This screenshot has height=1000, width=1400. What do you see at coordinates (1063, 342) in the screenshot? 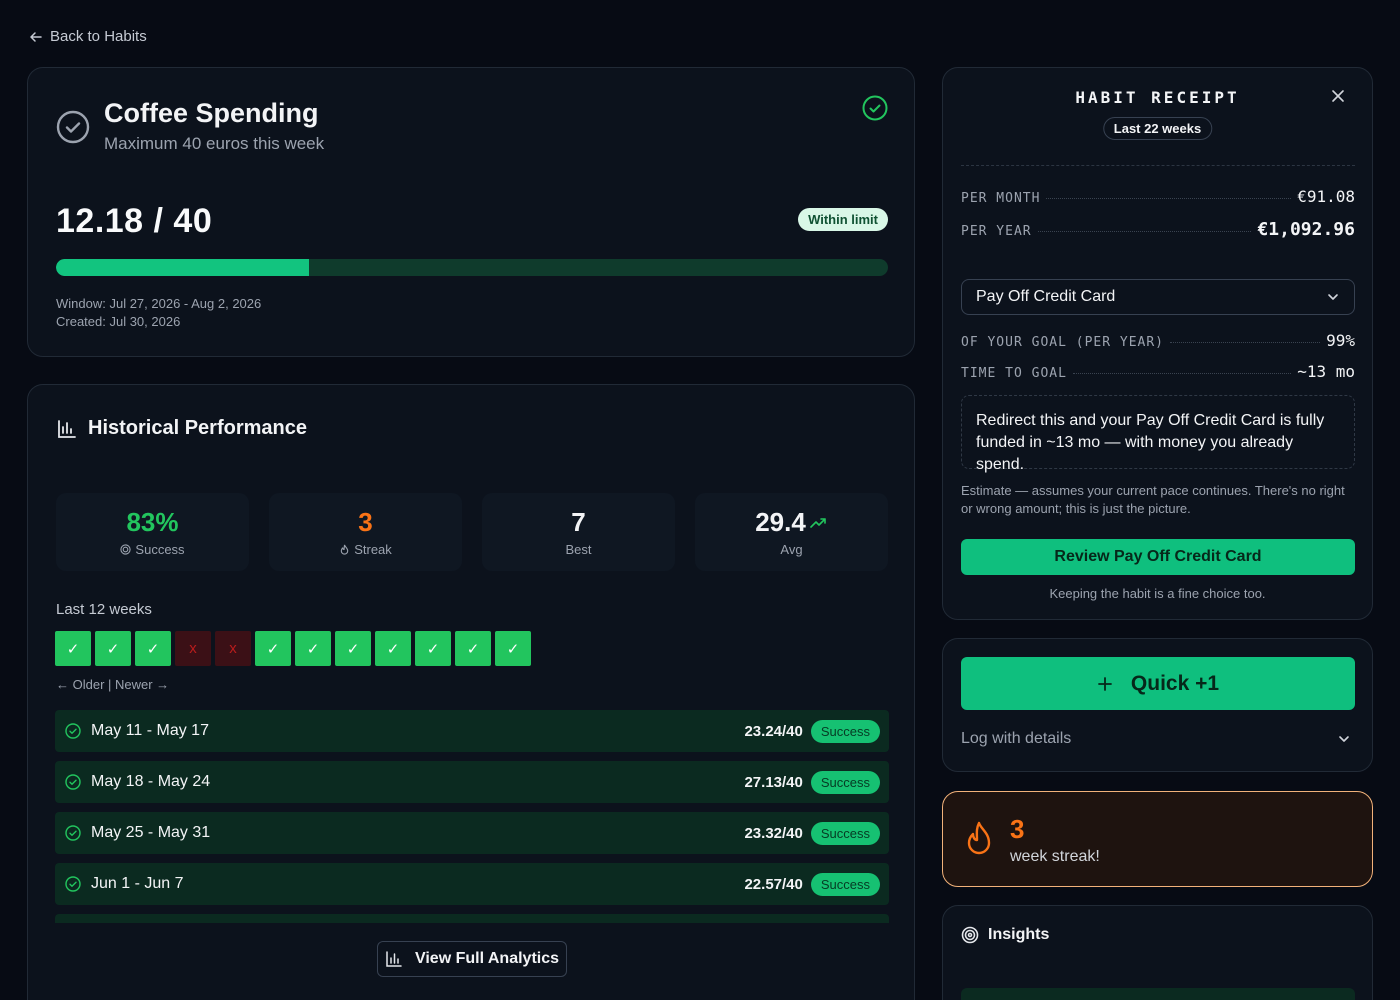
I see `of-goal-label: OF YOUR GOAL (PER YEAR)` at bounding box center [1063, 342].